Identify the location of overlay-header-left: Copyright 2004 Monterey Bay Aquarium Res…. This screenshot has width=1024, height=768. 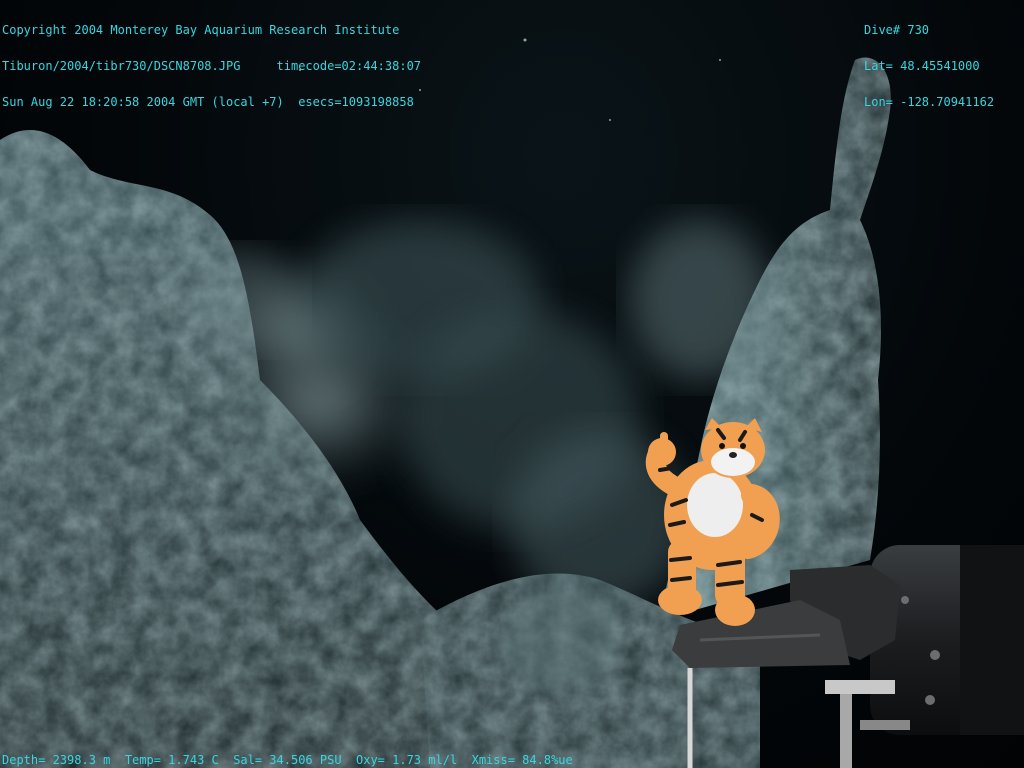
(211, 66).